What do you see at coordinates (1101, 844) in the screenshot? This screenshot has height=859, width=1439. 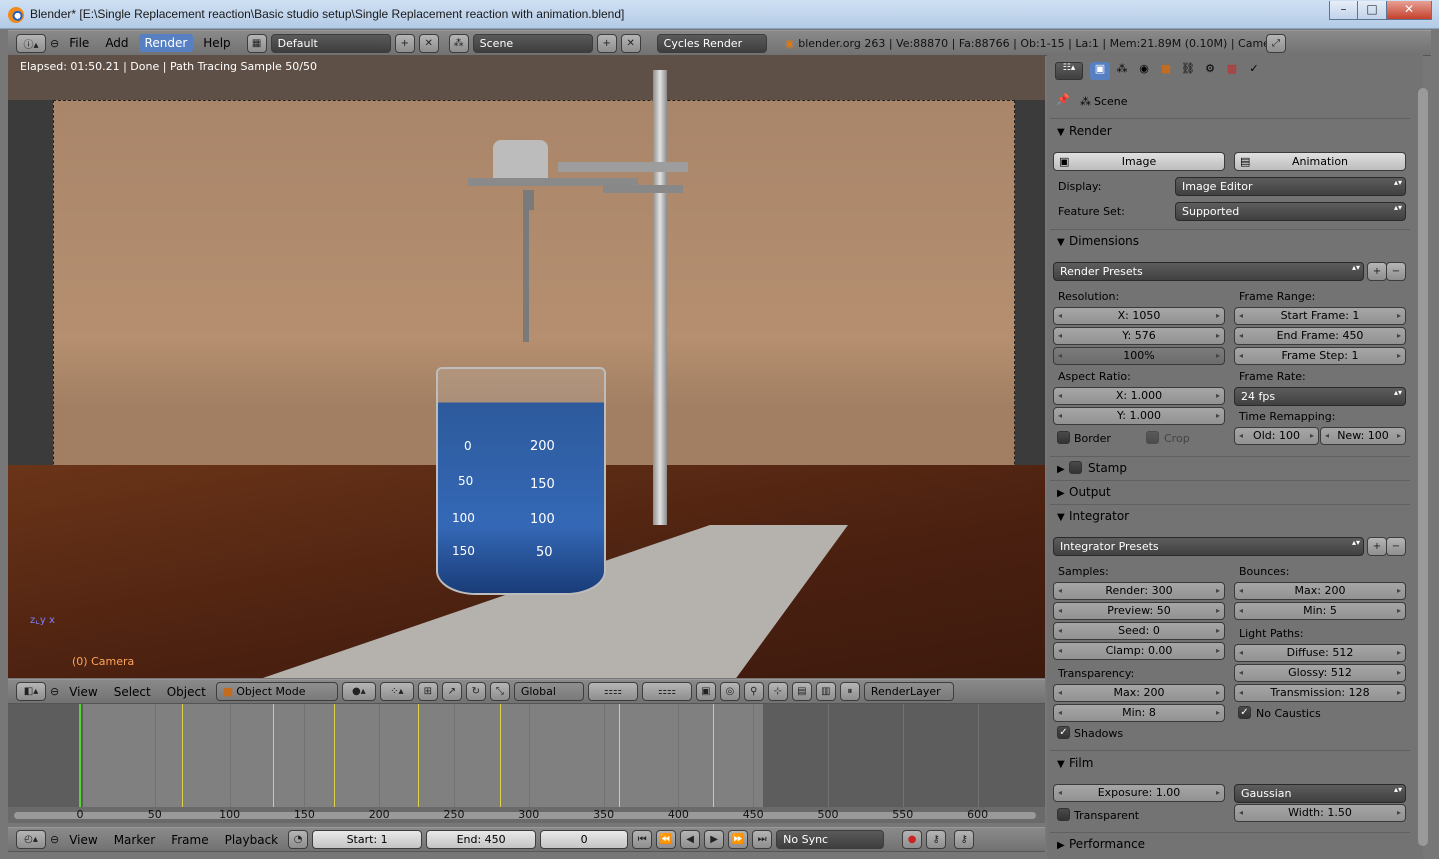 I see `performance-panel-header: ▶ Performance` at bounding box center [1101, 844].